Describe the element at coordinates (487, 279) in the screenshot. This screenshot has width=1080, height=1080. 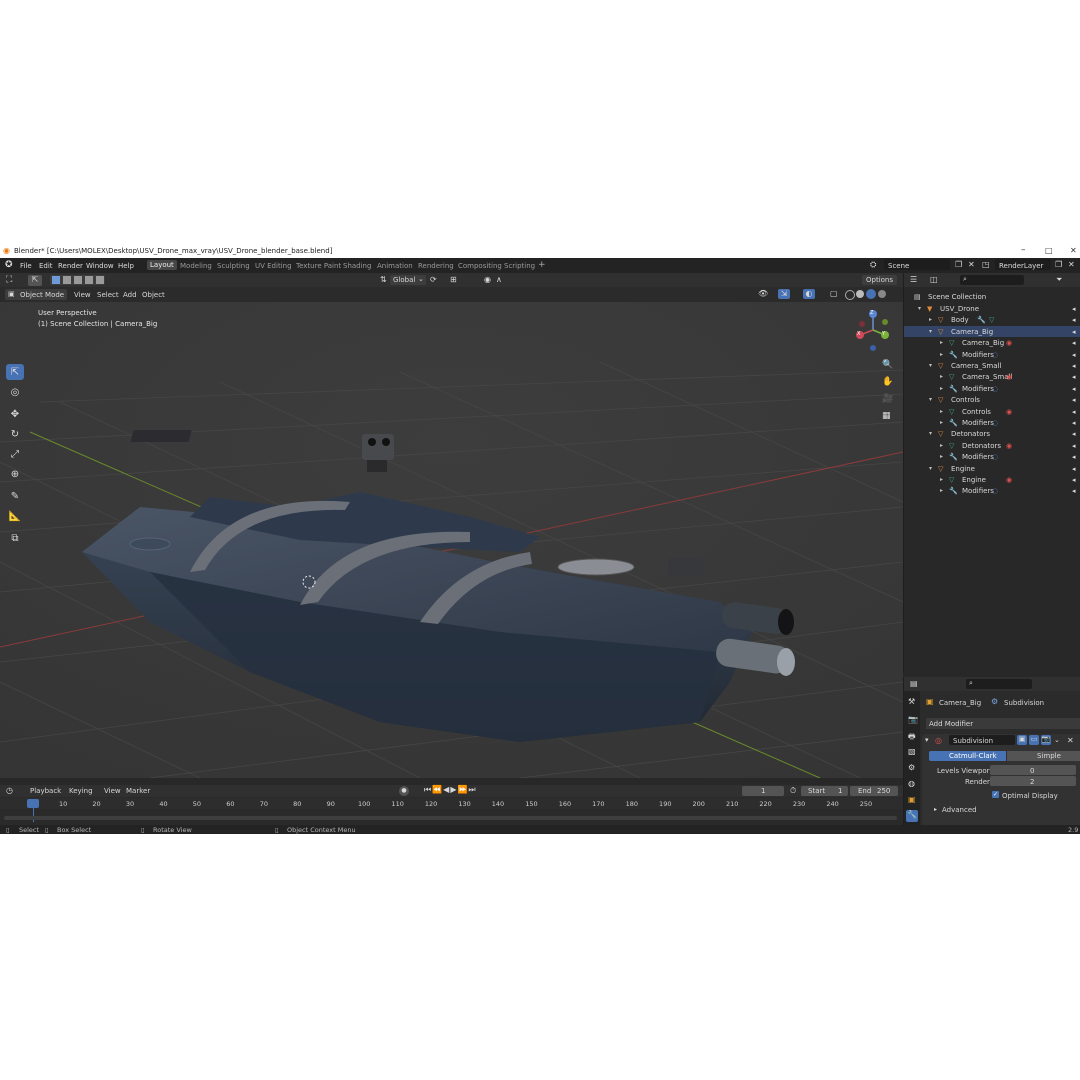
I see `proportional-edit-icon: ◉` at that location.